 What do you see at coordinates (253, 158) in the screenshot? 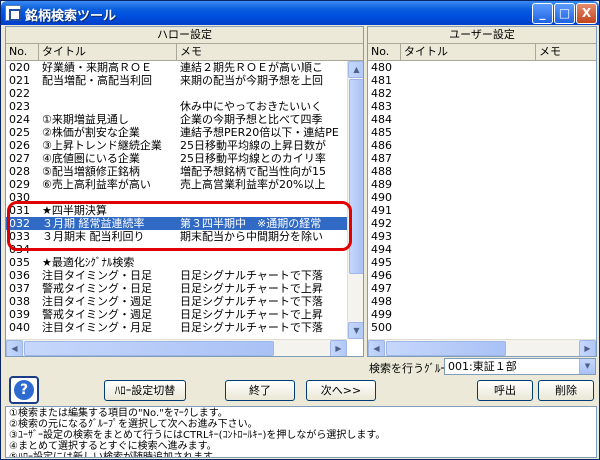
I see `cell-memo: 25日移動平均線とのカイリ率` at bounding box center [253, 158].